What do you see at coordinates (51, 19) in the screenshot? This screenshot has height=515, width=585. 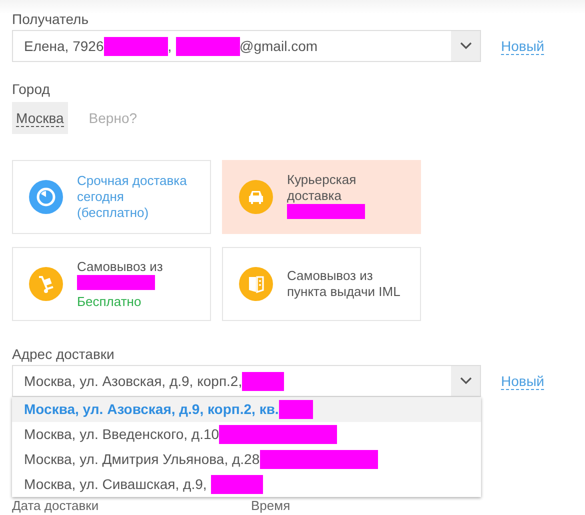 I see `field-label: Получатель` at bounding box center [51, 19].